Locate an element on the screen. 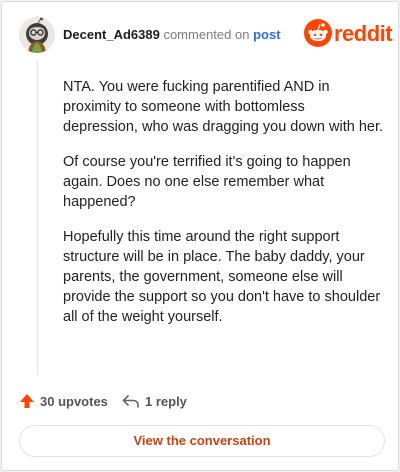  upvote-button: 30 upvotes is located at coordinates (63, 401).